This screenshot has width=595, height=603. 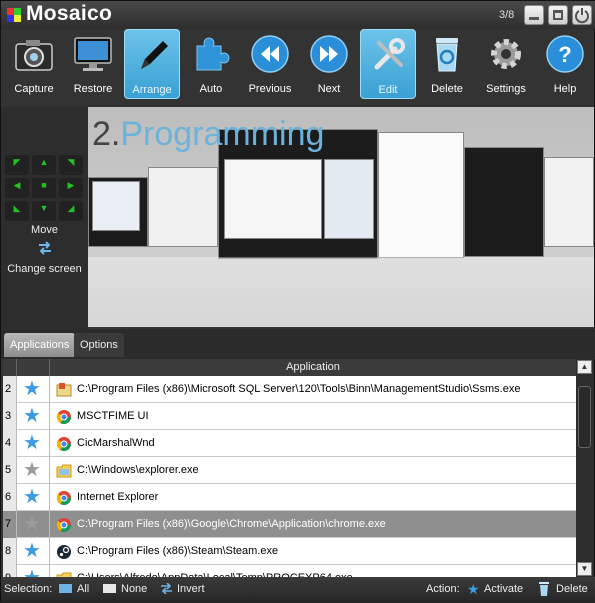 I want to click on move-down-right-button: ◢, so click(x=71, y=211).